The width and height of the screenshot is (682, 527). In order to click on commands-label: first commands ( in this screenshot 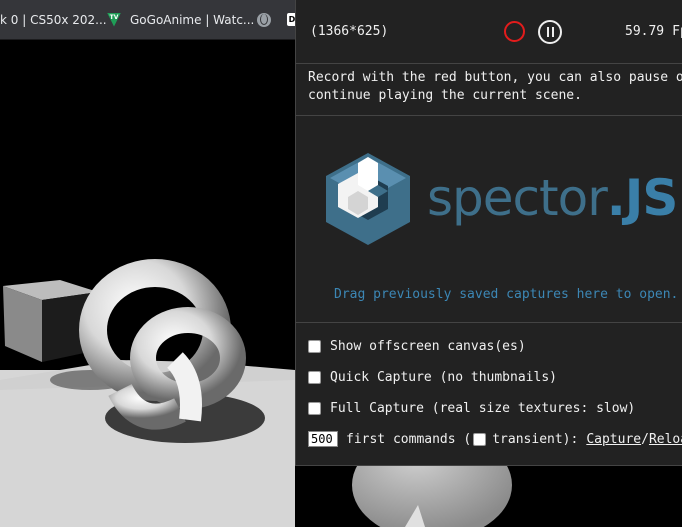, I will do `click(409, 439)`.